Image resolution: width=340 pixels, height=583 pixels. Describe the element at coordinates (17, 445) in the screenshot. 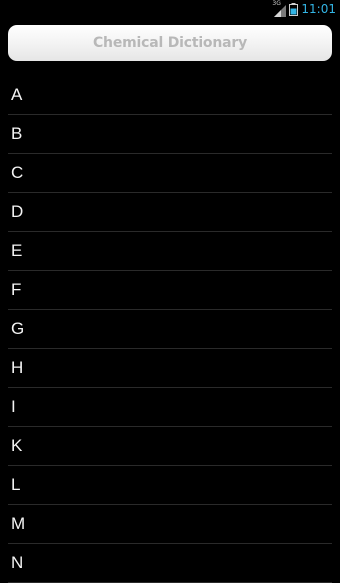

I see `letter-label: K` at that location.